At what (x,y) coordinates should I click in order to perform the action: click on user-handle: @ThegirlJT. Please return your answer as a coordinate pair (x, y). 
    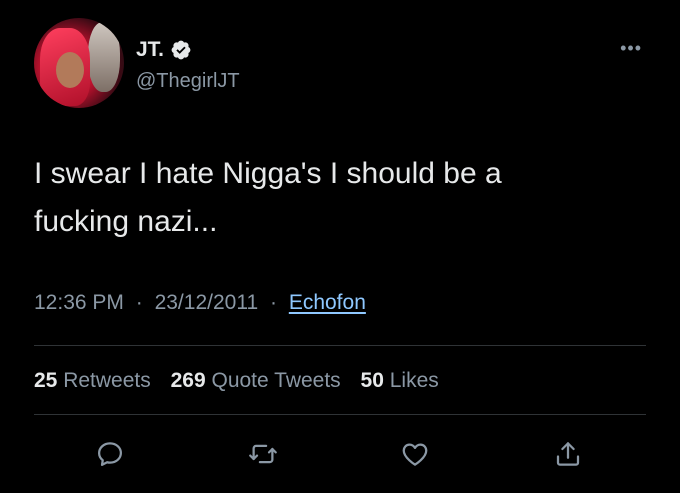
    Looking at the image, I should click on (188, 81).